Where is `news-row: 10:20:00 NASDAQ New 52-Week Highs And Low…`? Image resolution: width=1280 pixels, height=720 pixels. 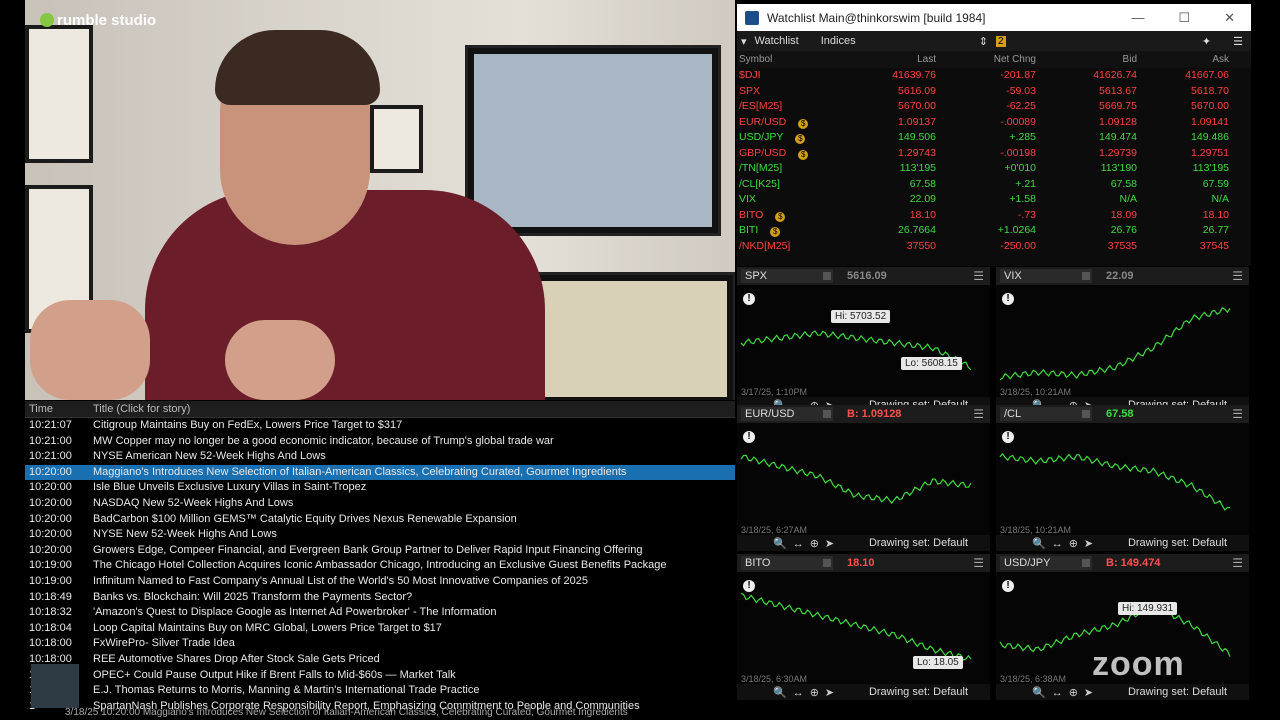
news-row: 10:20:00 NASDAQ New 52-Week Highs And Low… is located at coordinates (380, 504).